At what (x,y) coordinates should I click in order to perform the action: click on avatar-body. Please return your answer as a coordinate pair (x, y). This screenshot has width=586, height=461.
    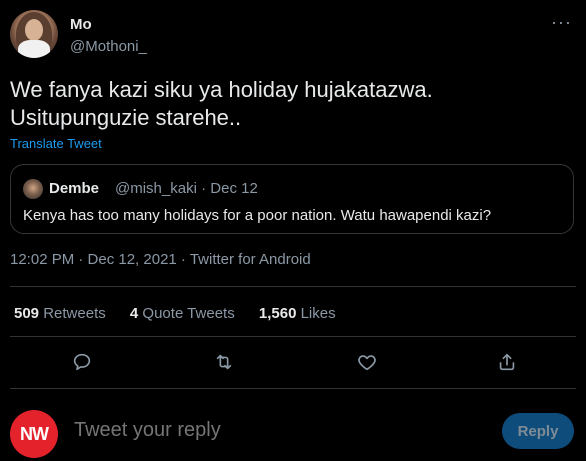
    Looking at the image, I should click on (34, 49).